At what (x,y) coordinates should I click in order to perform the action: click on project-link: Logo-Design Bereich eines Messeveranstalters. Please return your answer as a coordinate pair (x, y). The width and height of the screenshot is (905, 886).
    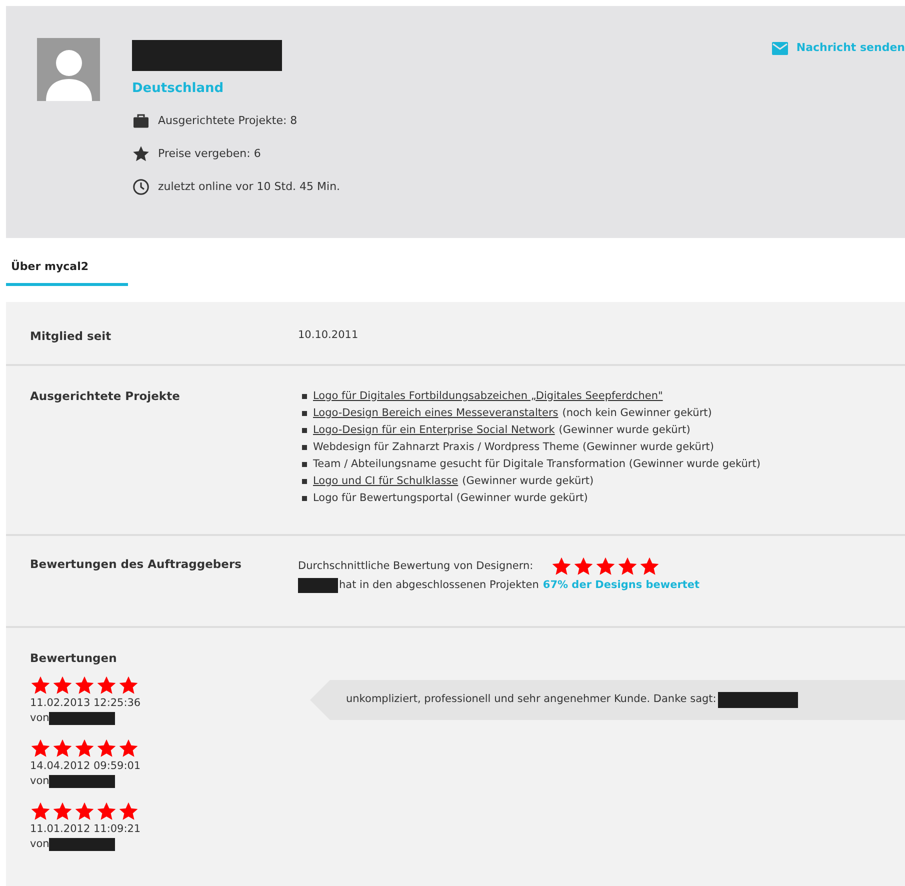
    Looking at the image, I should click on (435, 414).